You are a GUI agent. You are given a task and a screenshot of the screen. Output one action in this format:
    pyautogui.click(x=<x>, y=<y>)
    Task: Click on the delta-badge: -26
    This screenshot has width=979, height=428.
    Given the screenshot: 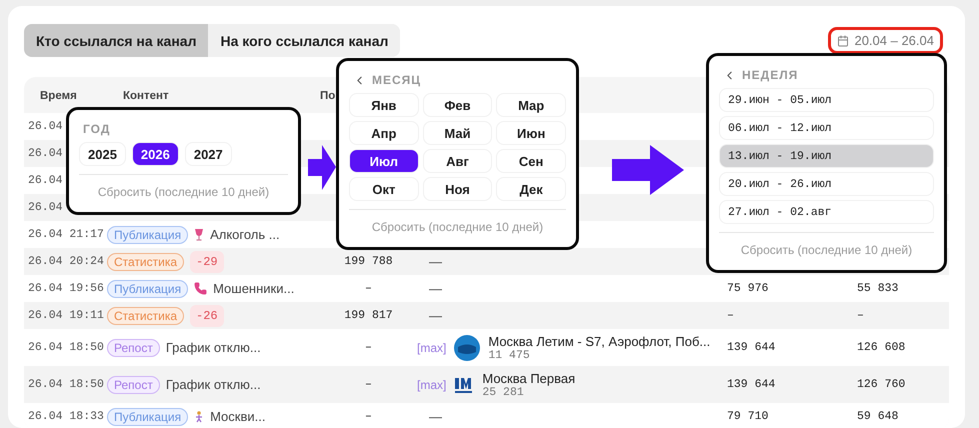 What is the action you would take?
    pyautogui.click(x=207, y=315)
    